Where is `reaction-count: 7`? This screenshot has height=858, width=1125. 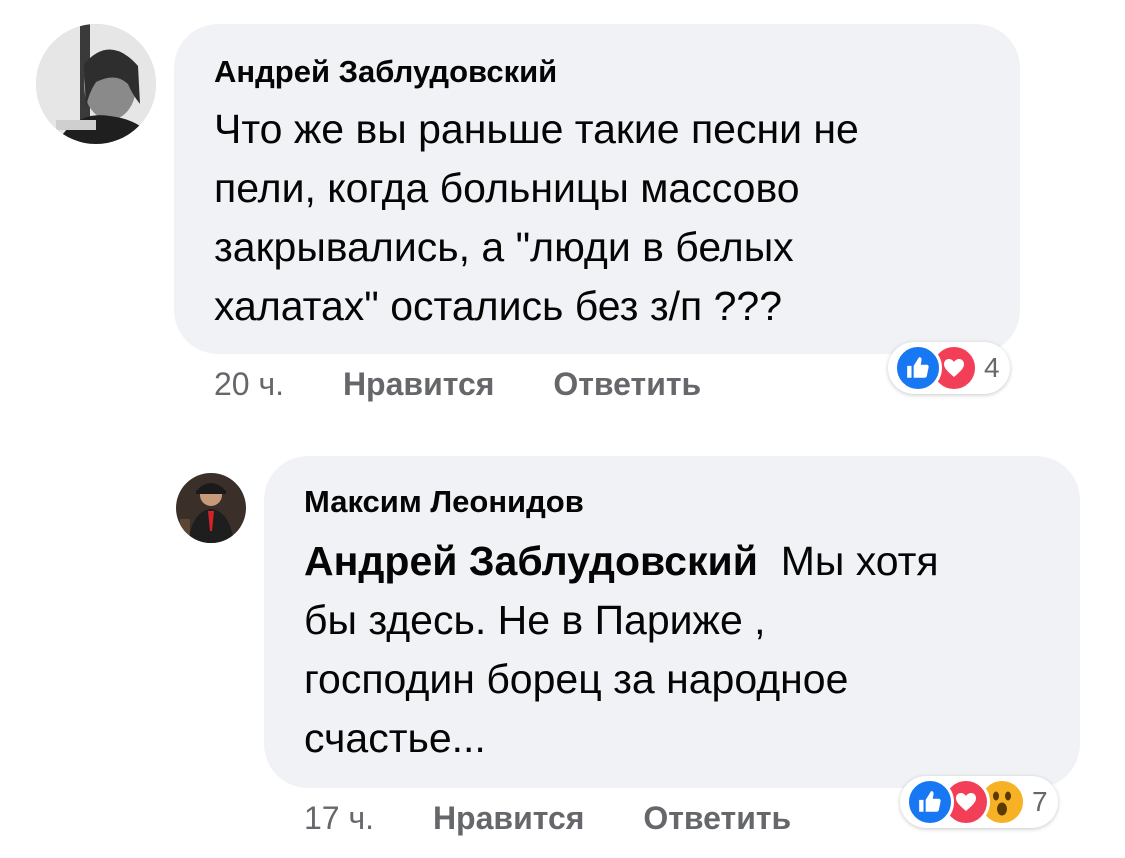
reaction-count: 7 is located at coordinates (1040, 801).